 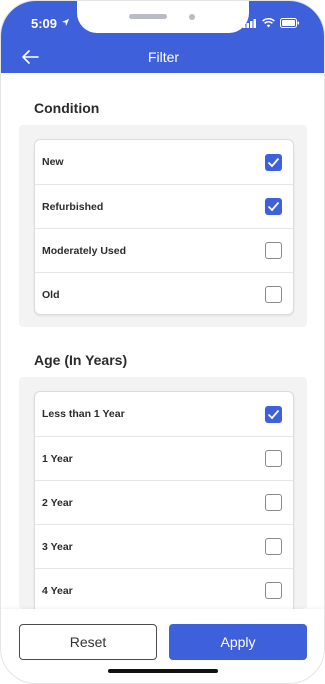 I want to click on option-label: 1 Year, so click(x=57, y=458).